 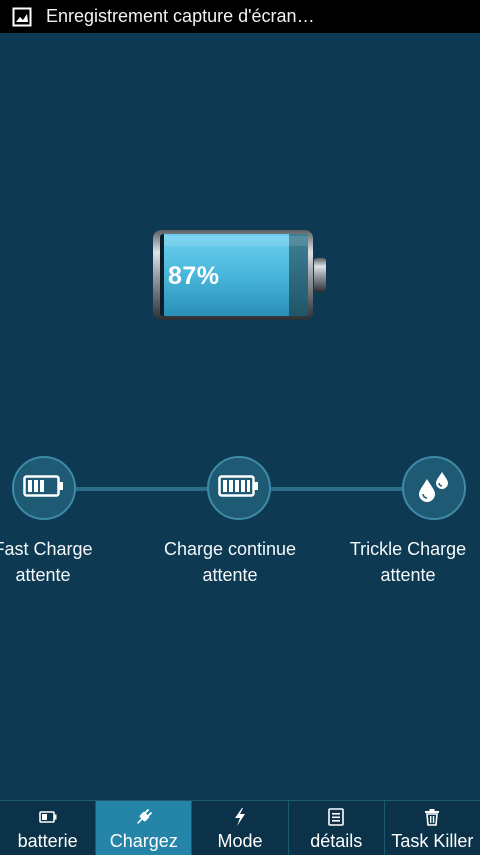 I want to click on battery-half-icon, so click(x=44, y=488).